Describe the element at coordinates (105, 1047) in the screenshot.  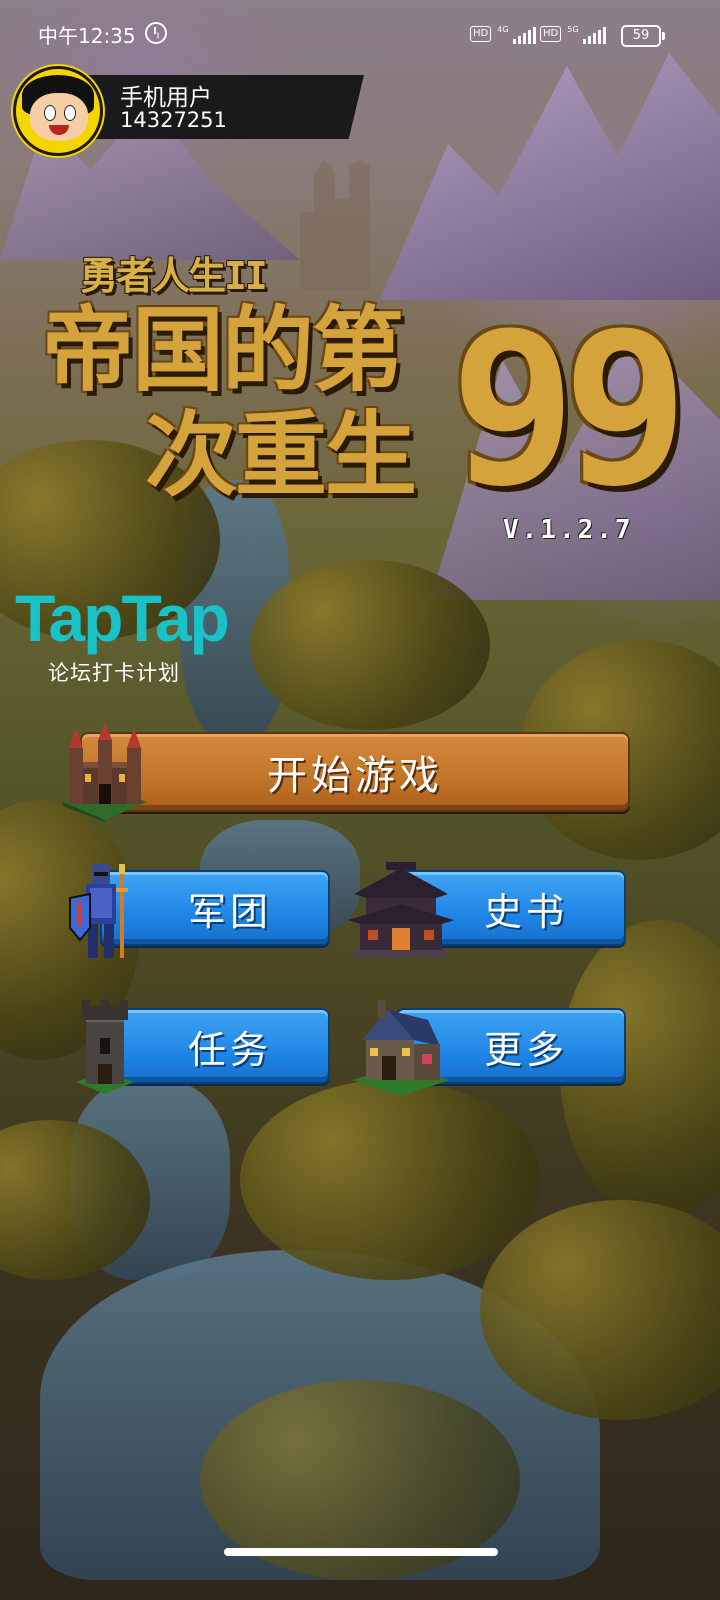
I see `tower-icon` at that location.